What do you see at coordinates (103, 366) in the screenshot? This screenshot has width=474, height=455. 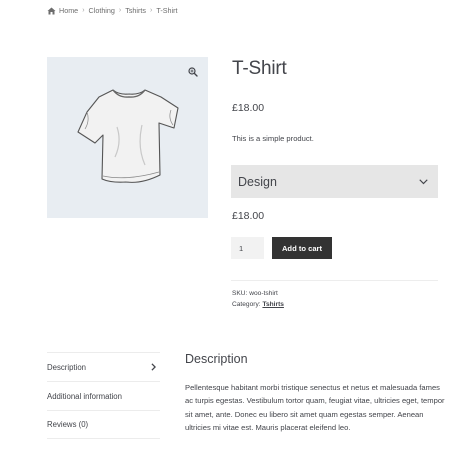 I see `tab-description: Description` at bounding box center [103, 366].